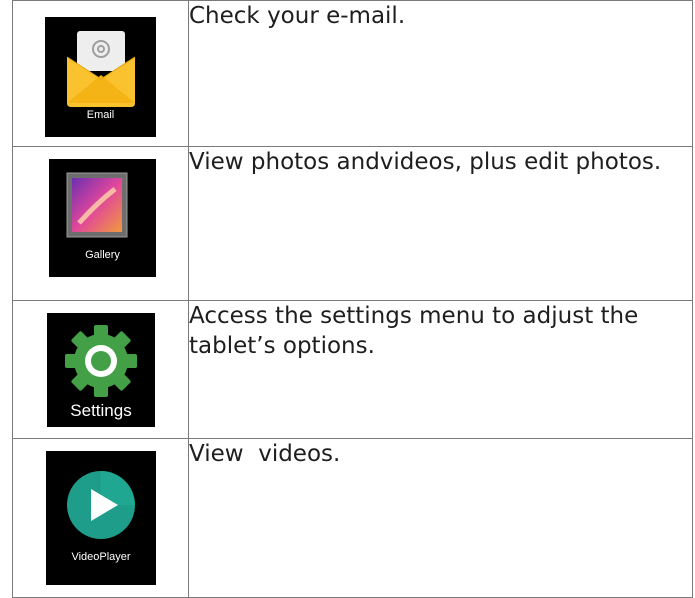 This screenshot has width=695, height=598. I want to click on video-player-icon, so click(101, 505).